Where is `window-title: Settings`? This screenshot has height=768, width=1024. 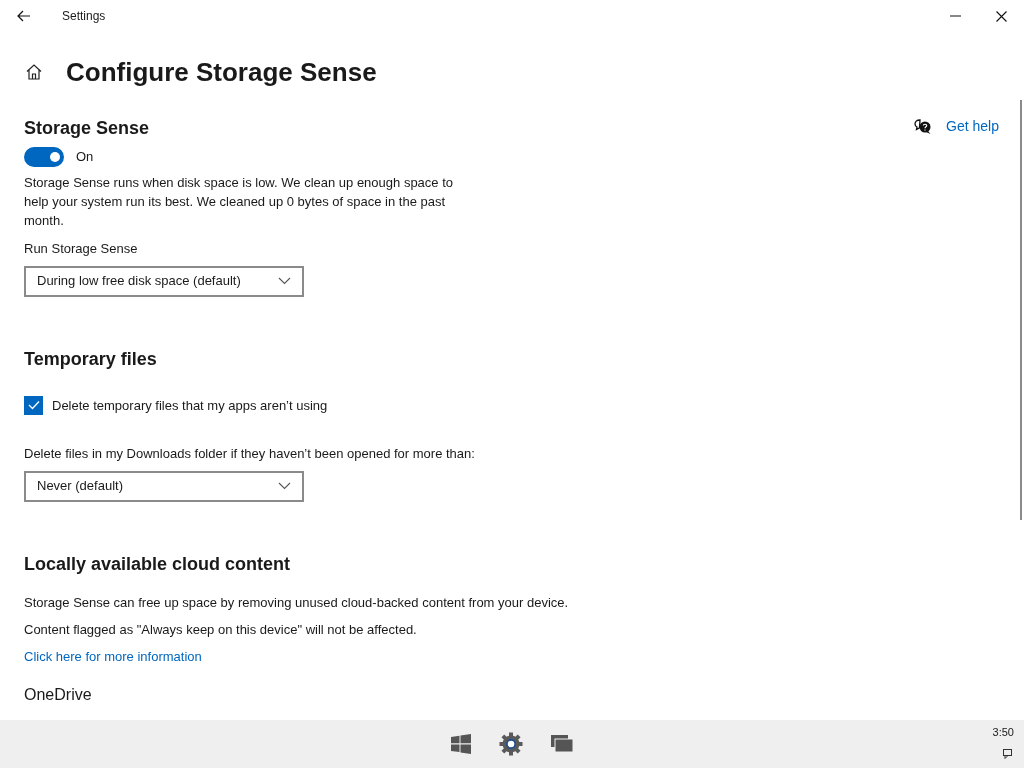
window-title: Settings is located at coordinates (84, 16).